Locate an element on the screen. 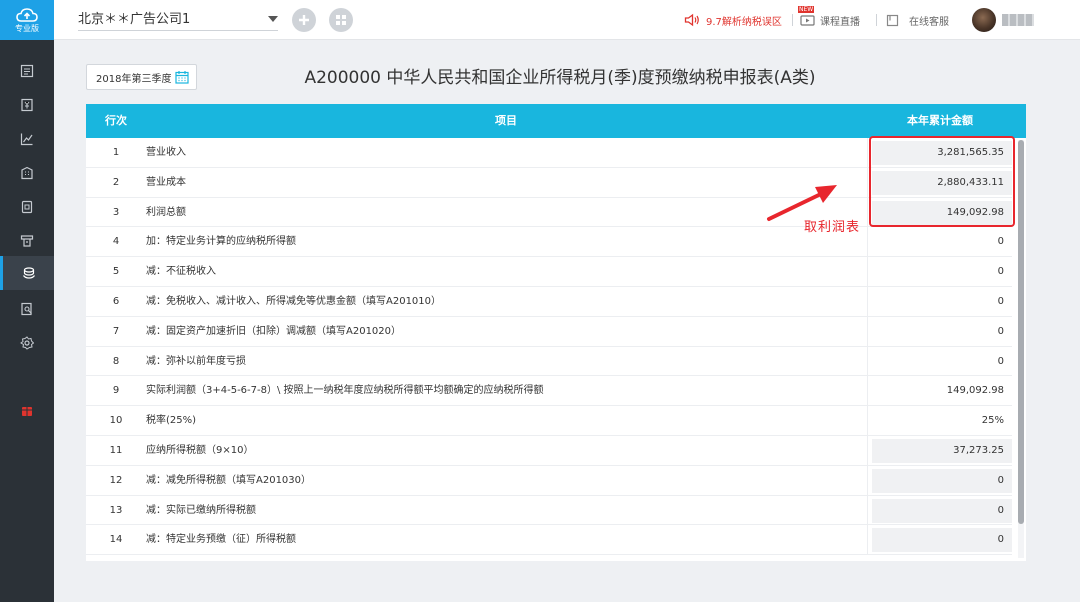 The image size is (1080, 602). grid-icon is located at coordinates (341, 20).